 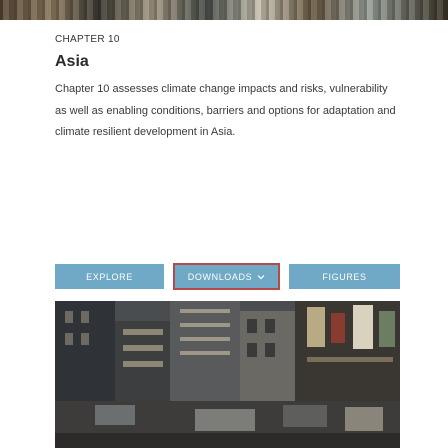 I want to click on downloads-button: DOWNLOADS, so click(x=226, y=276).